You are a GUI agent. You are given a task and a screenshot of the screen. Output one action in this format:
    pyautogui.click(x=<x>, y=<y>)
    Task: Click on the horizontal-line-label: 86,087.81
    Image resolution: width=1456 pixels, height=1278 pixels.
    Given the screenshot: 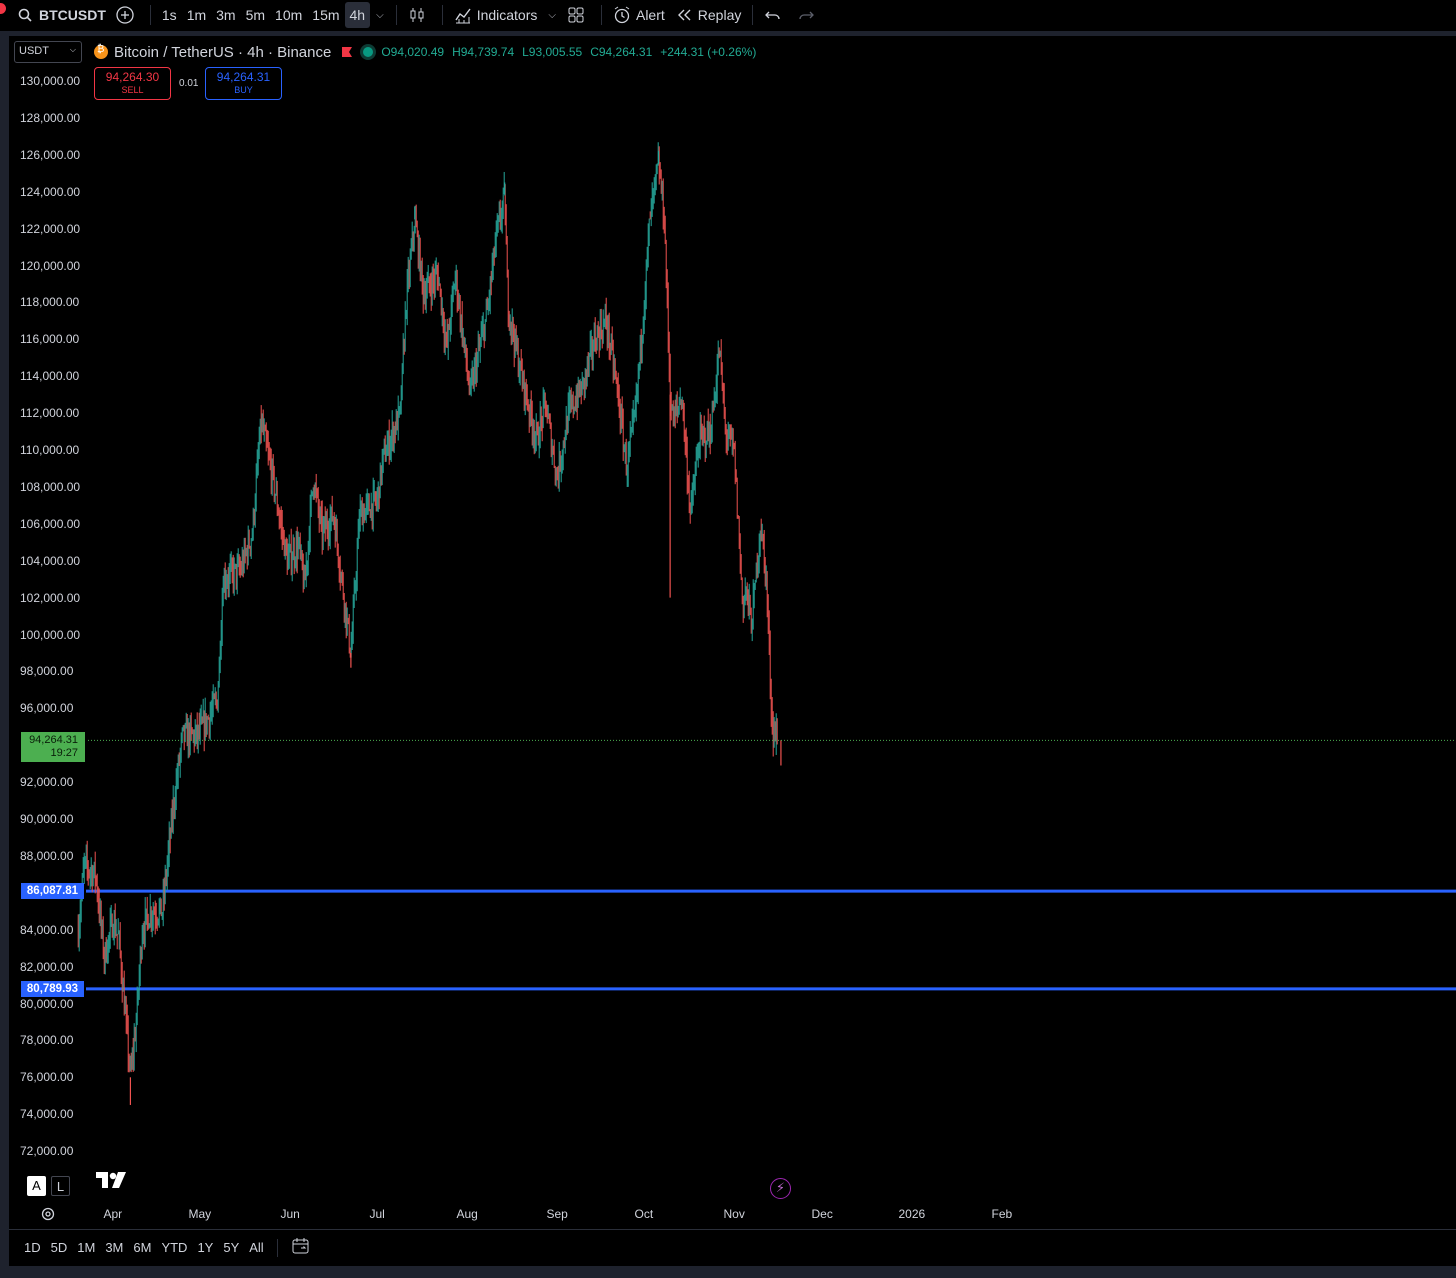 What is the action you would take?
    pyautogui.click(x=52, y=891)
    